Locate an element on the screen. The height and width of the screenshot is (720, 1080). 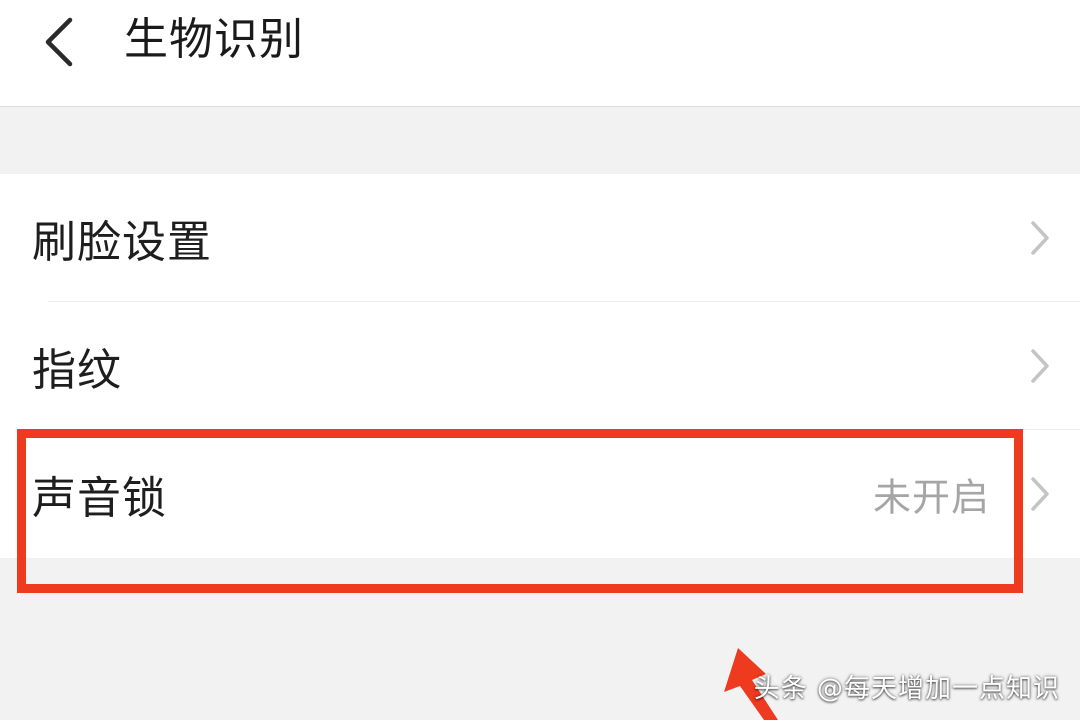
status-value: 未开启 is located at coordinates (931, 497).